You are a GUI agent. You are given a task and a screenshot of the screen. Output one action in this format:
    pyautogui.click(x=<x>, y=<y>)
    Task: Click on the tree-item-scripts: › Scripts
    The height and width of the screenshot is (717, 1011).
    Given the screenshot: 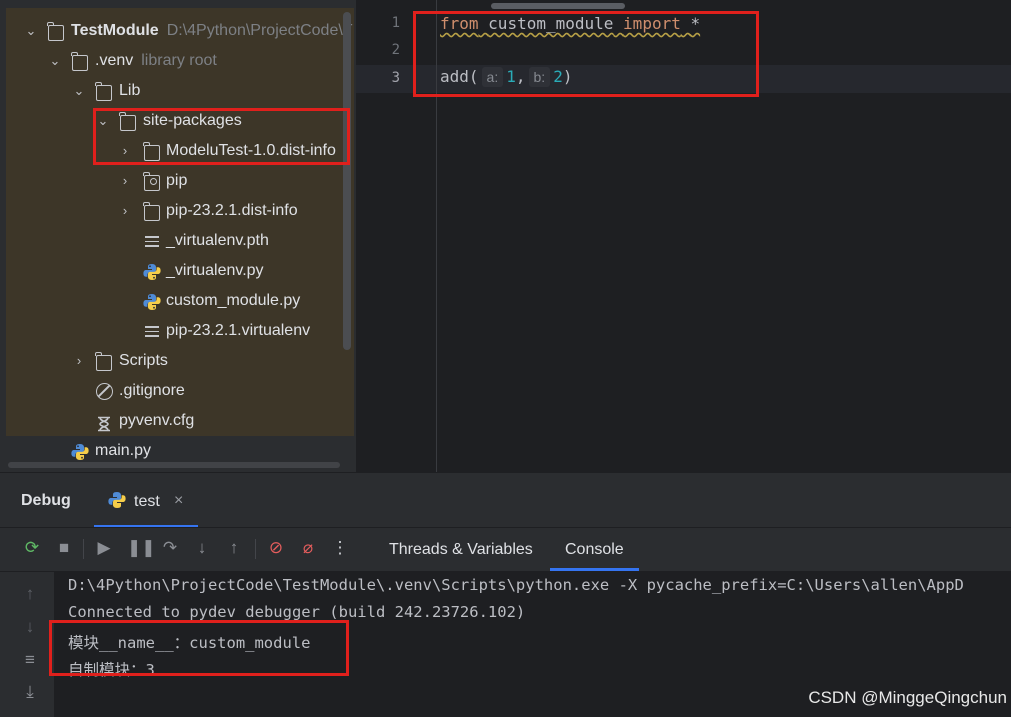 What is the action you would take?
    pyautogui.click(x=178, y=361)
    